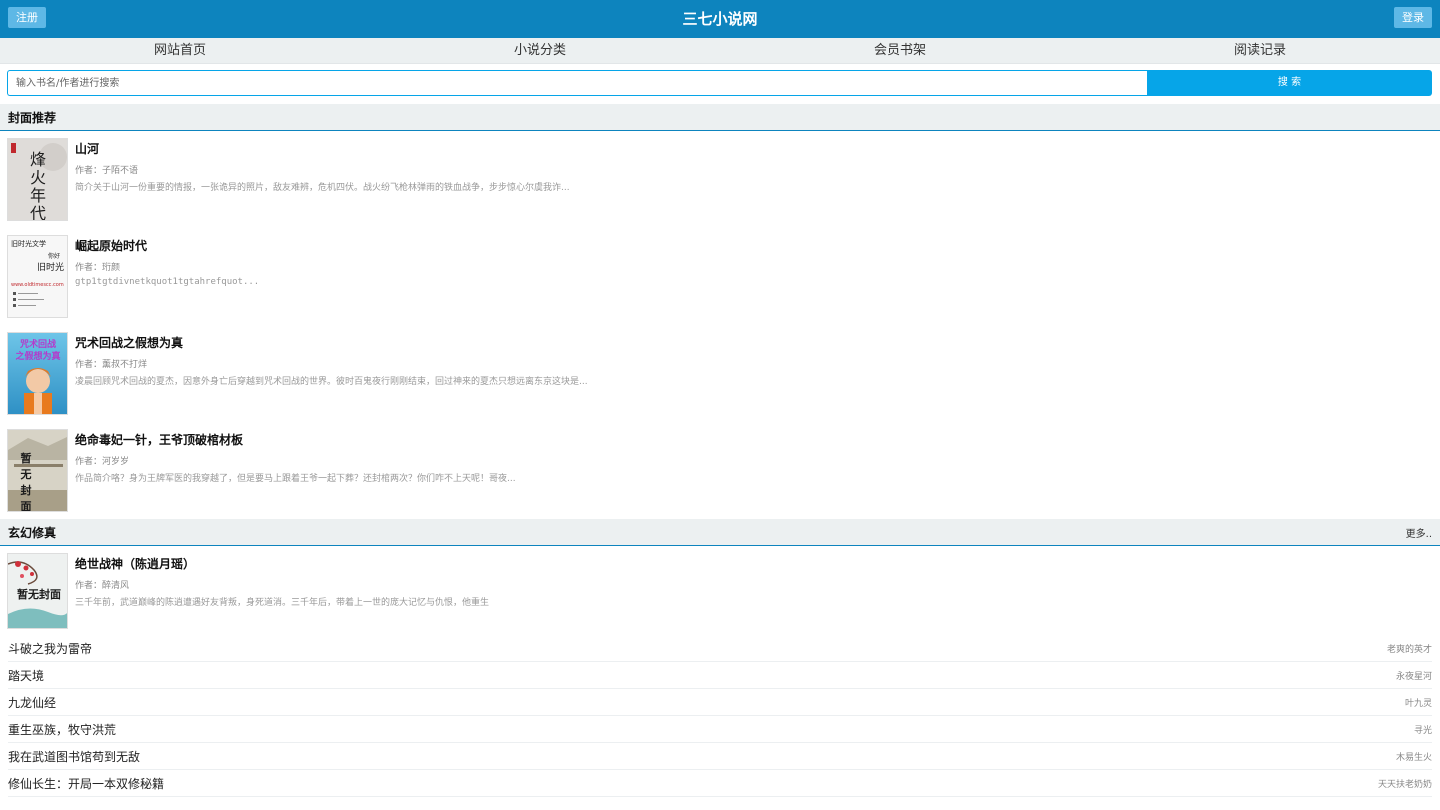 This screenshot has height=810, width=1440. I want to click on site-title: 三七小说网, so click(720, 19).